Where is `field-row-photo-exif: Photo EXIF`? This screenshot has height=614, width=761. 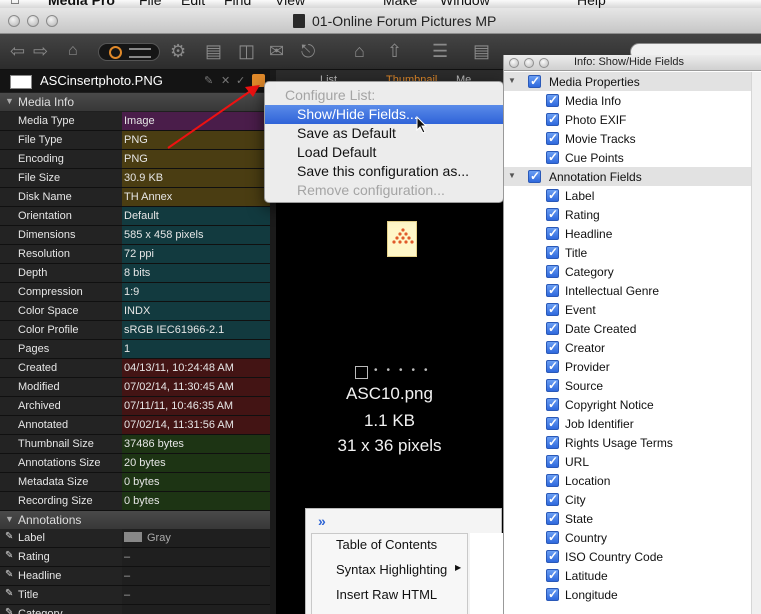 field-row-photo-exif: Photo EXIF is located at coordinates (629, 119).